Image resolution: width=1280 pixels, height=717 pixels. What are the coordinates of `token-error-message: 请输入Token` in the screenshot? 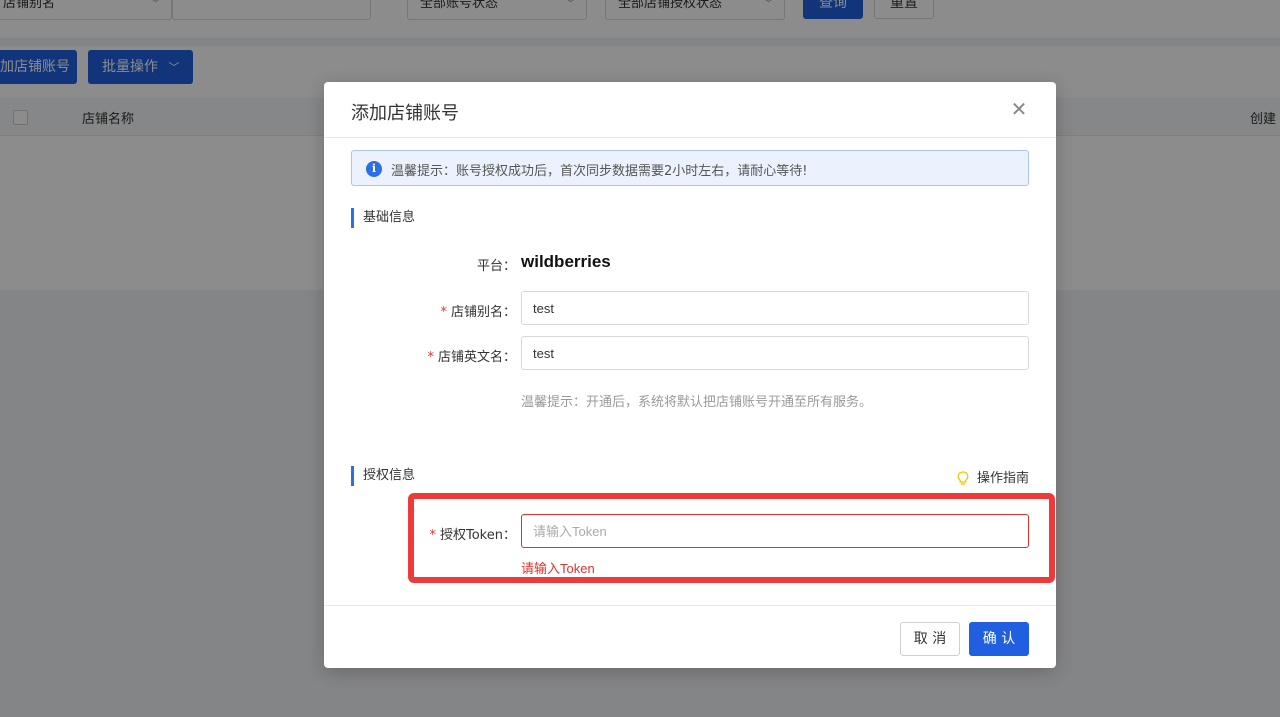 It's located at (558, 568).